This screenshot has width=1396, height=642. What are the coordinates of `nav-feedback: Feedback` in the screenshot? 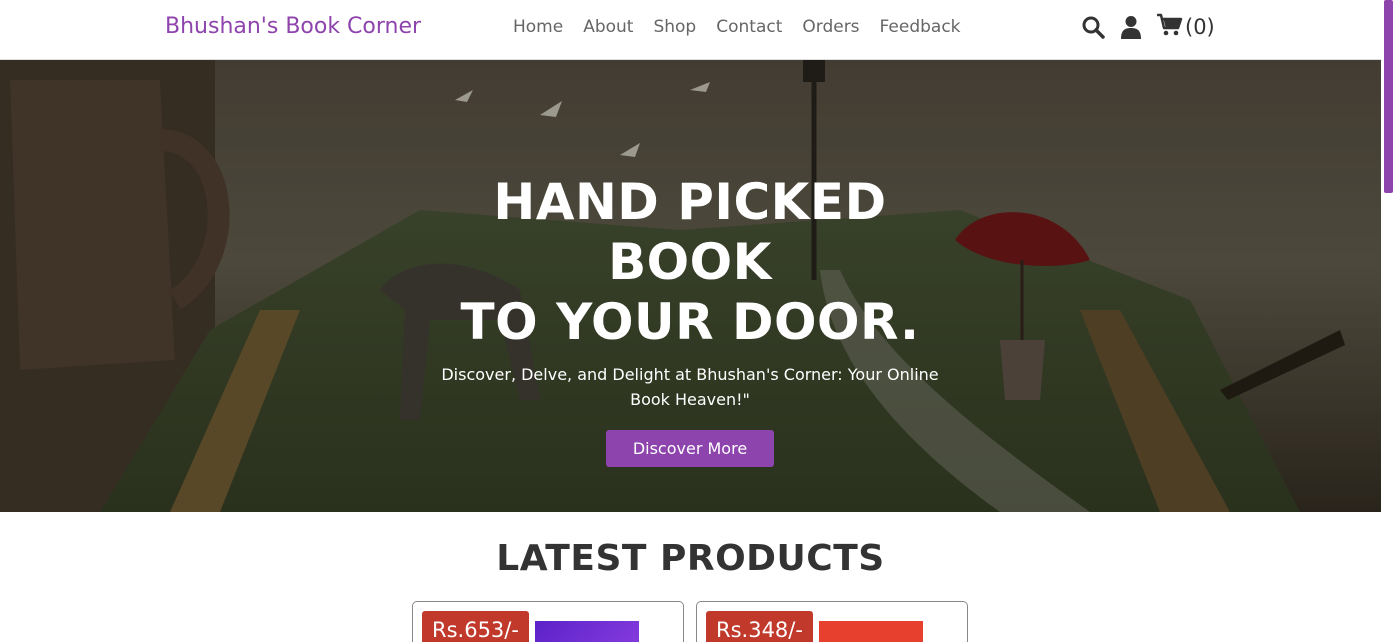 It's located at (920, 27).